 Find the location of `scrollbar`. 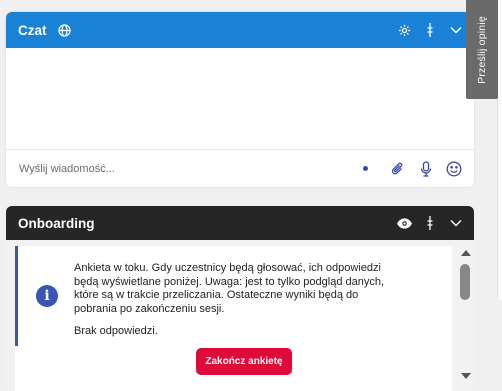

scrollbar is located at coordinates (465, 313).